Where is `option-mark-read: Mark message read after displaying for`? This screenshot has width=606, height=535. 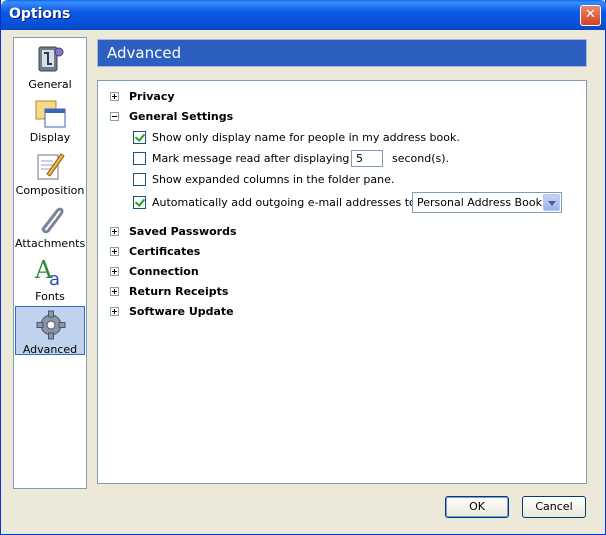
option-mark-read: Mark message read after displaying for is located at coordinates (250, 158).